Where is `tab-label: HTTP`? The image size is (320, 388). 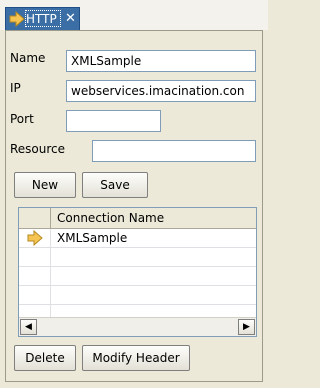 tab-label: HTTP is located at coordinates (41, 19).